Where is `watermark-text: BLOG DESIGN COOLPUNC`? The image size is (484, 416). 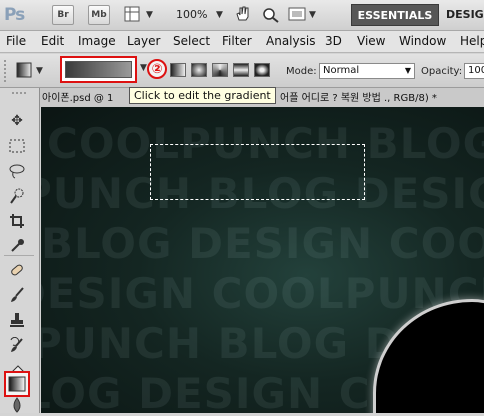
watermark-text: BLOG DESIGN COOLPUNC is located at coordinates (262, 243).